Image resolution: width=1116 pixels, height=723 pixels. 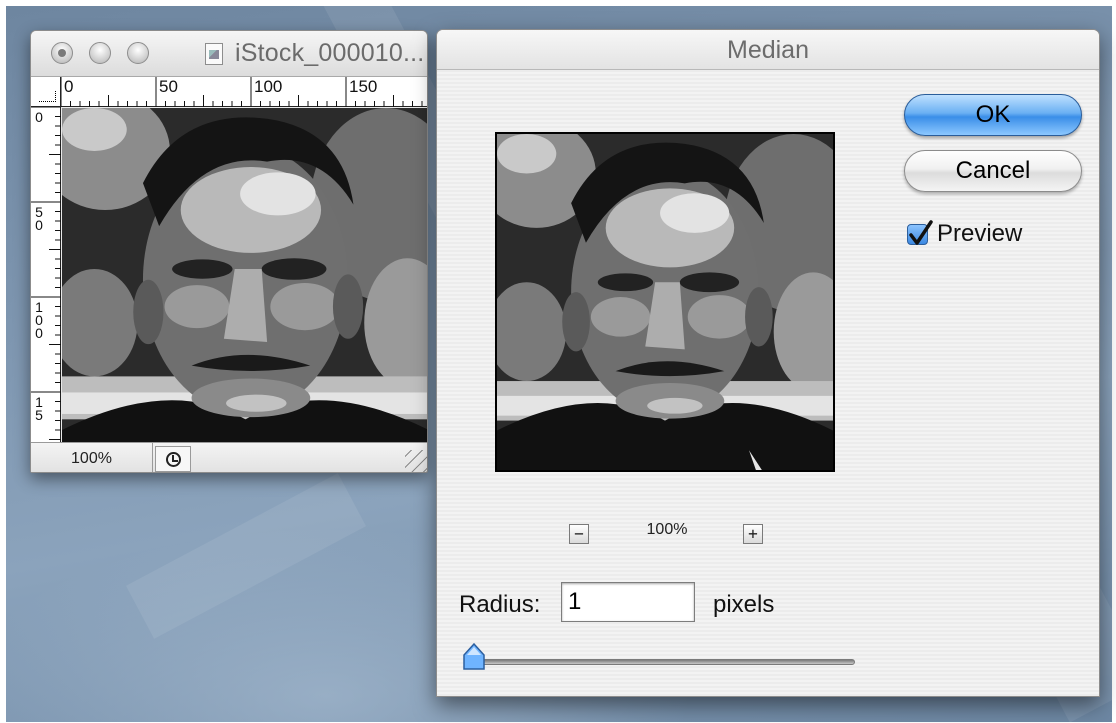 What do you see at coordinates (246, 556) in the screenshot?
I see `wallpaper-streak` at bounding box center [246, 556].